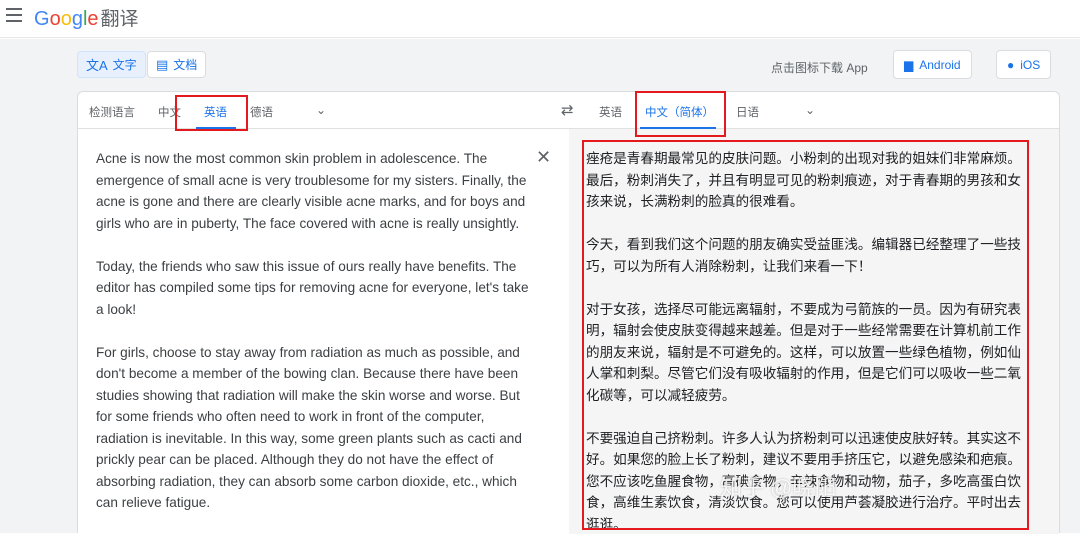  What do you see at coordinates (819, 68) in the screenshot?
I see `download-app-text: 点击图标下载 App` at bounding box center [819, 68].